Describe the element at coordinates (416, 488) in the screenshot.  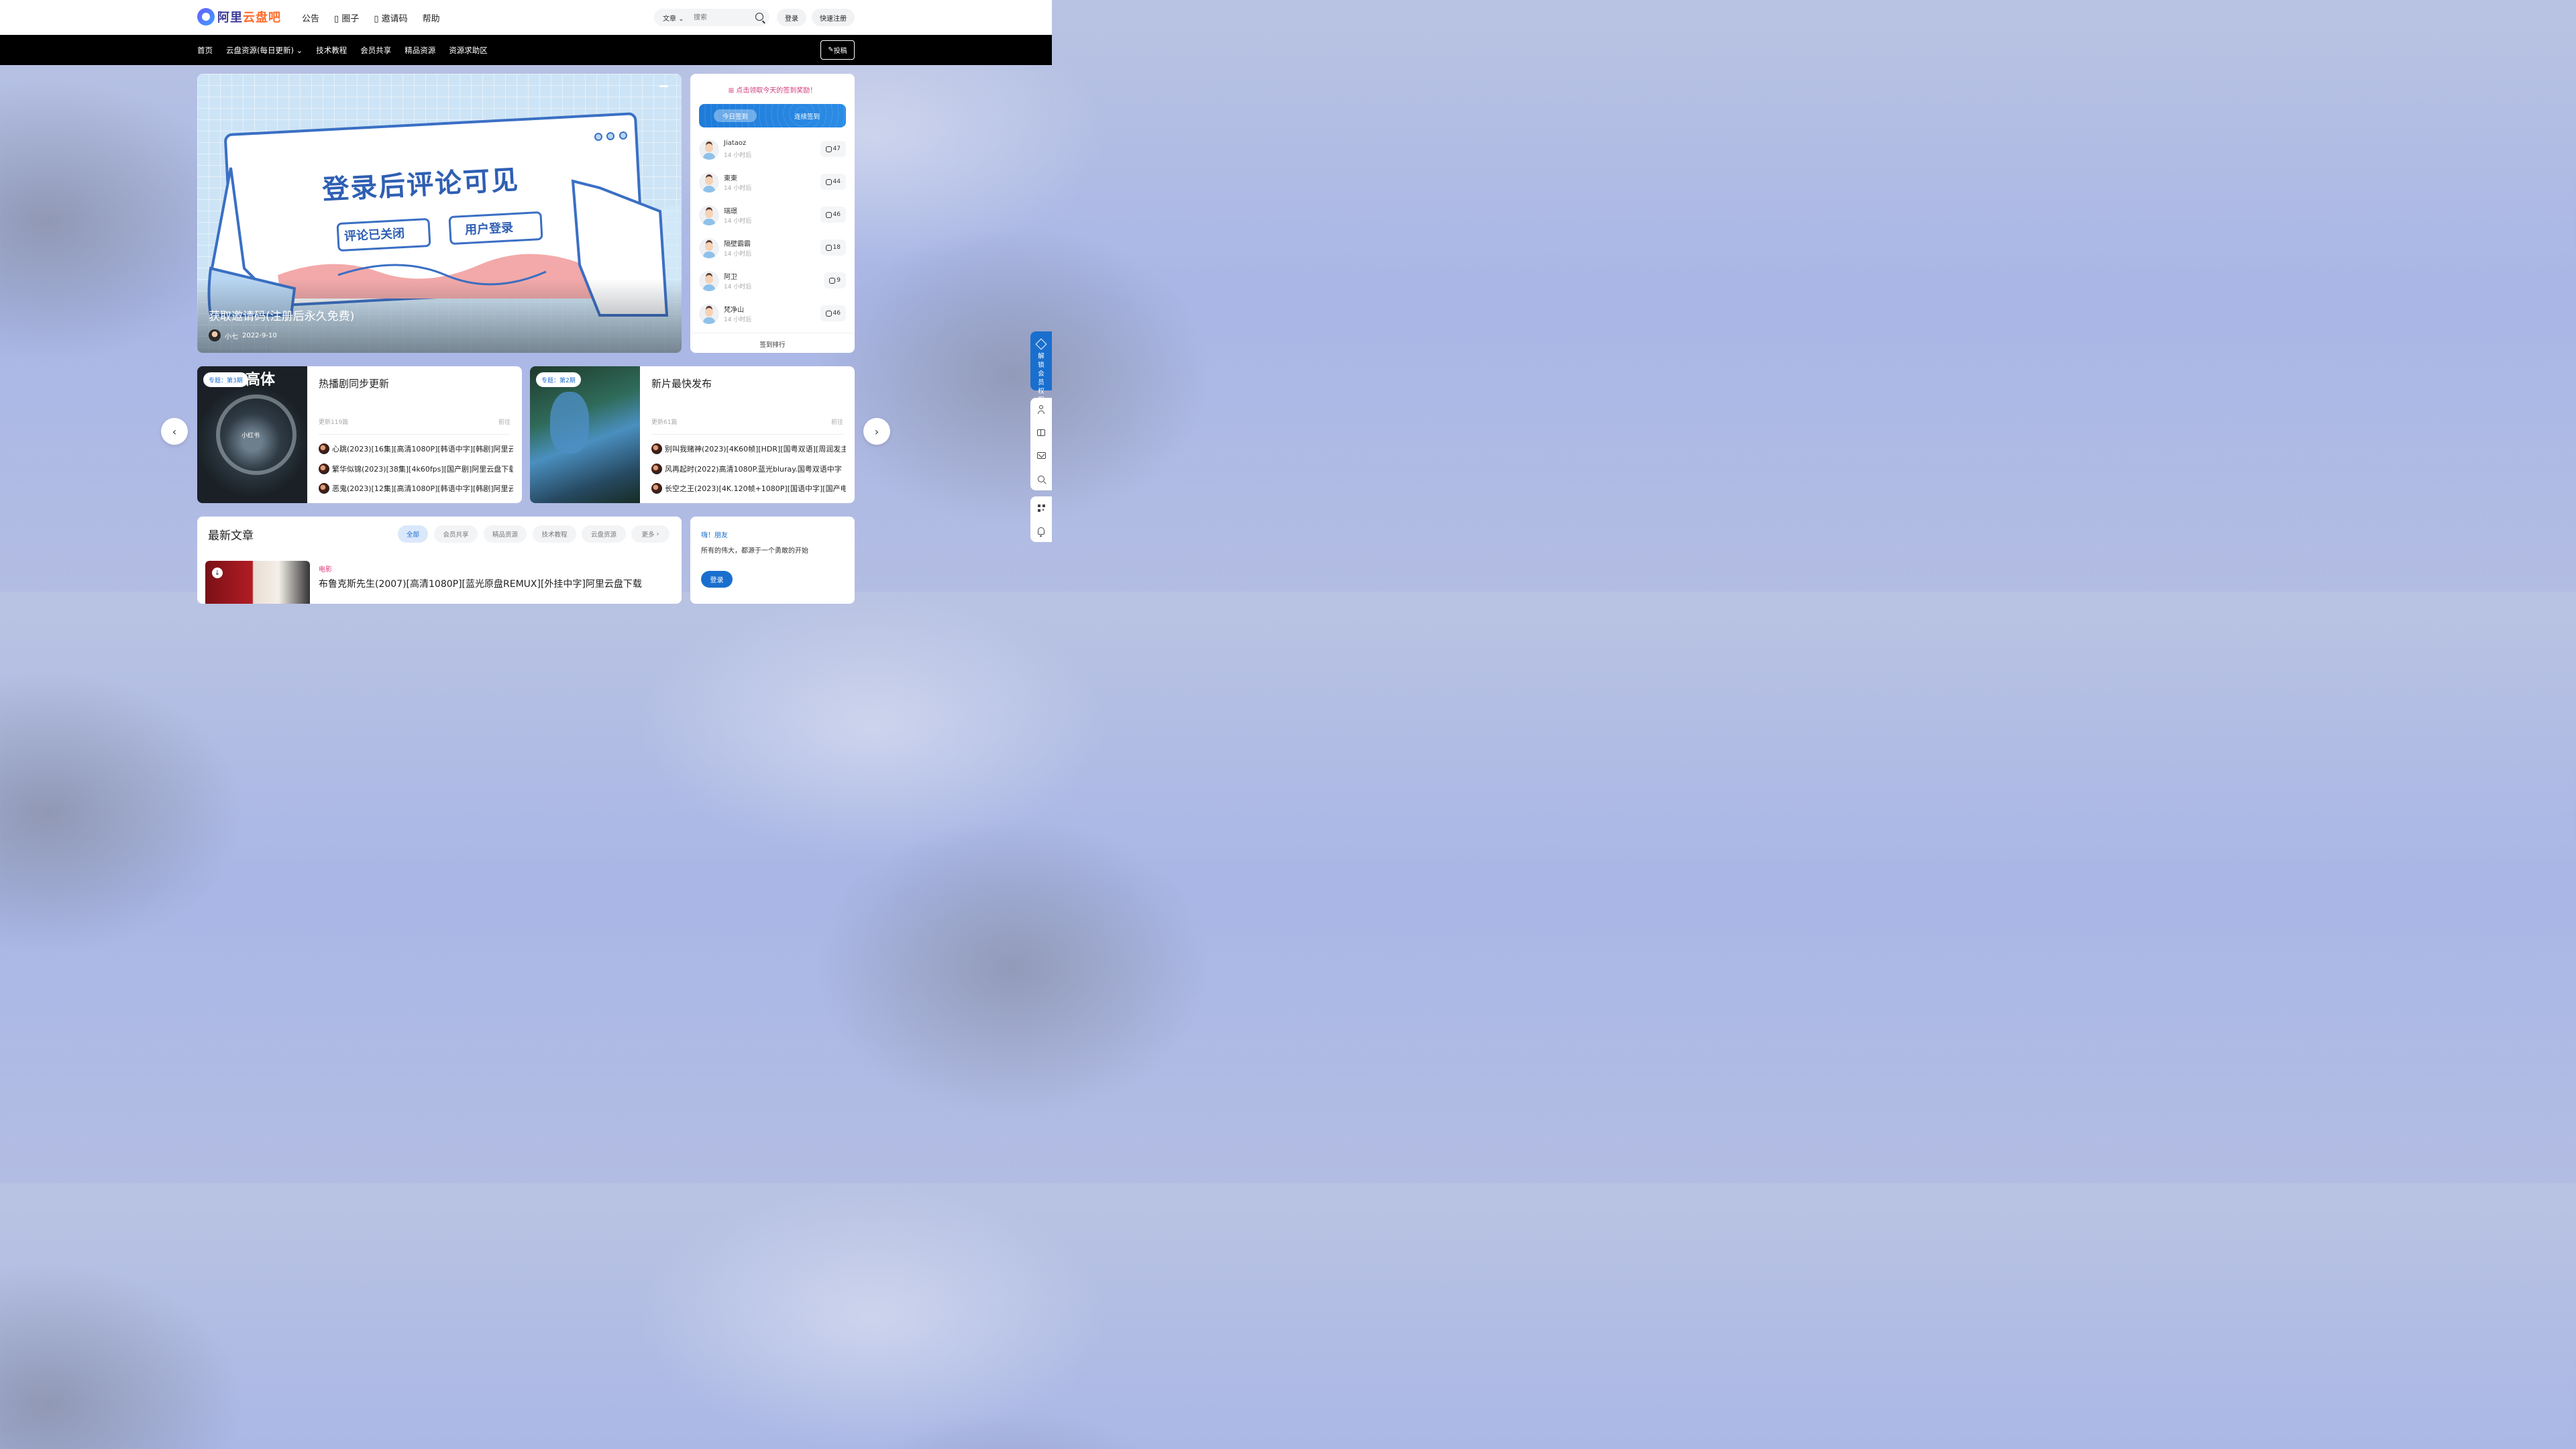
I see `topic-item: 恶鬼(2023)[12集][高清1080P][韩语中字][韩剧]阿里云盘下载` at that location.